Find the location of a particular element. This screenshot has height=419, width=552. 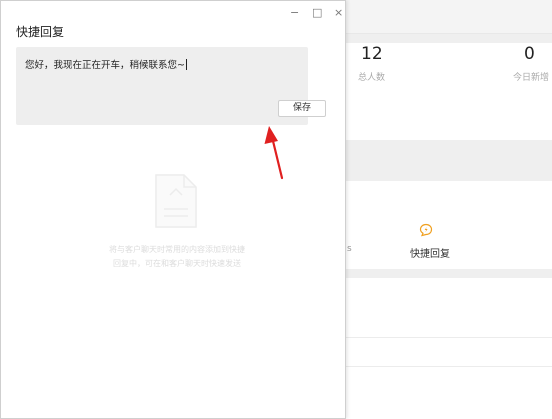

today-new-label: 今日新增 is located at coordinates (531, 78).